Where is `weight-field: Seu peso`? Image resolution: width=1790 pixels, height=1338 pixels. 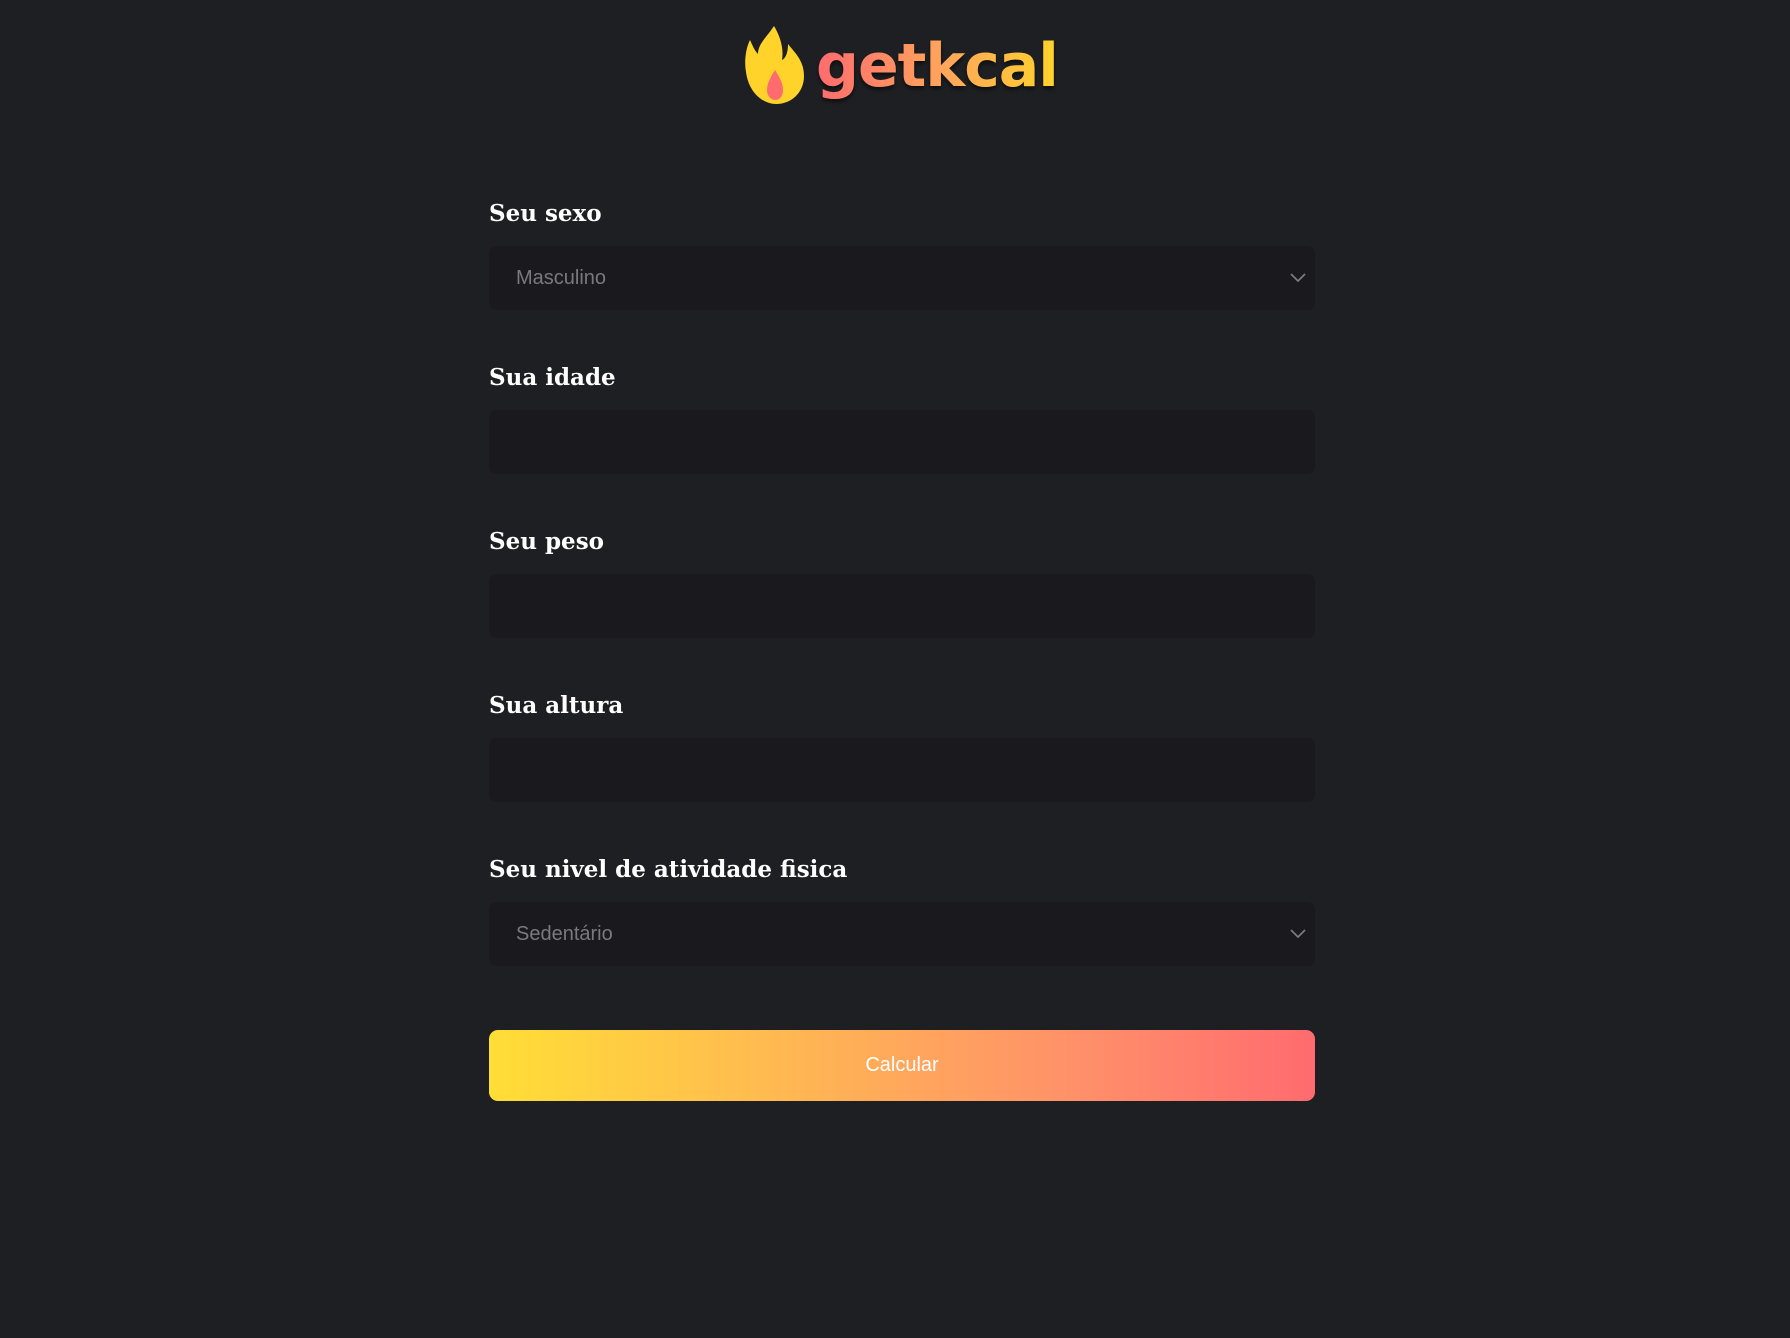
weight-field: Seu peso is located at coordinates (902, 583).